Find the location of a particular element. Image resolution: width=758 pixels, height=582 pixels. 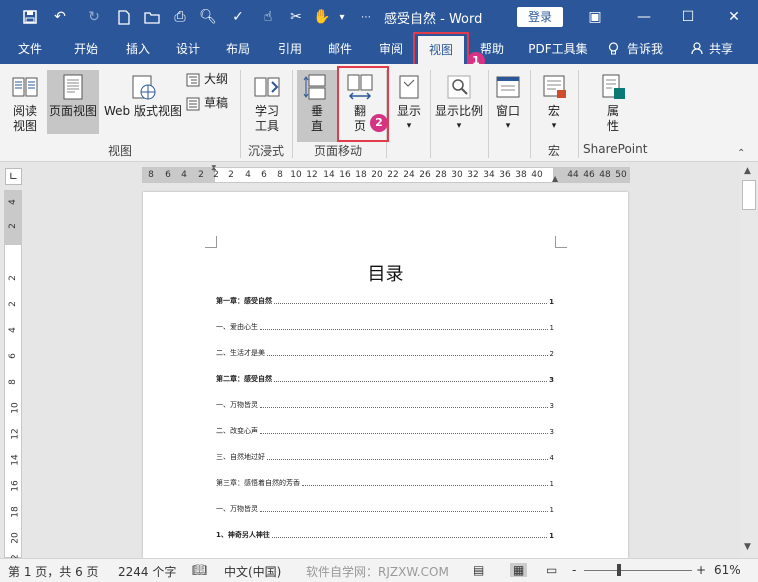

toc-entry: 第一章：感受自然 1 is located at coordinates (385, 300).